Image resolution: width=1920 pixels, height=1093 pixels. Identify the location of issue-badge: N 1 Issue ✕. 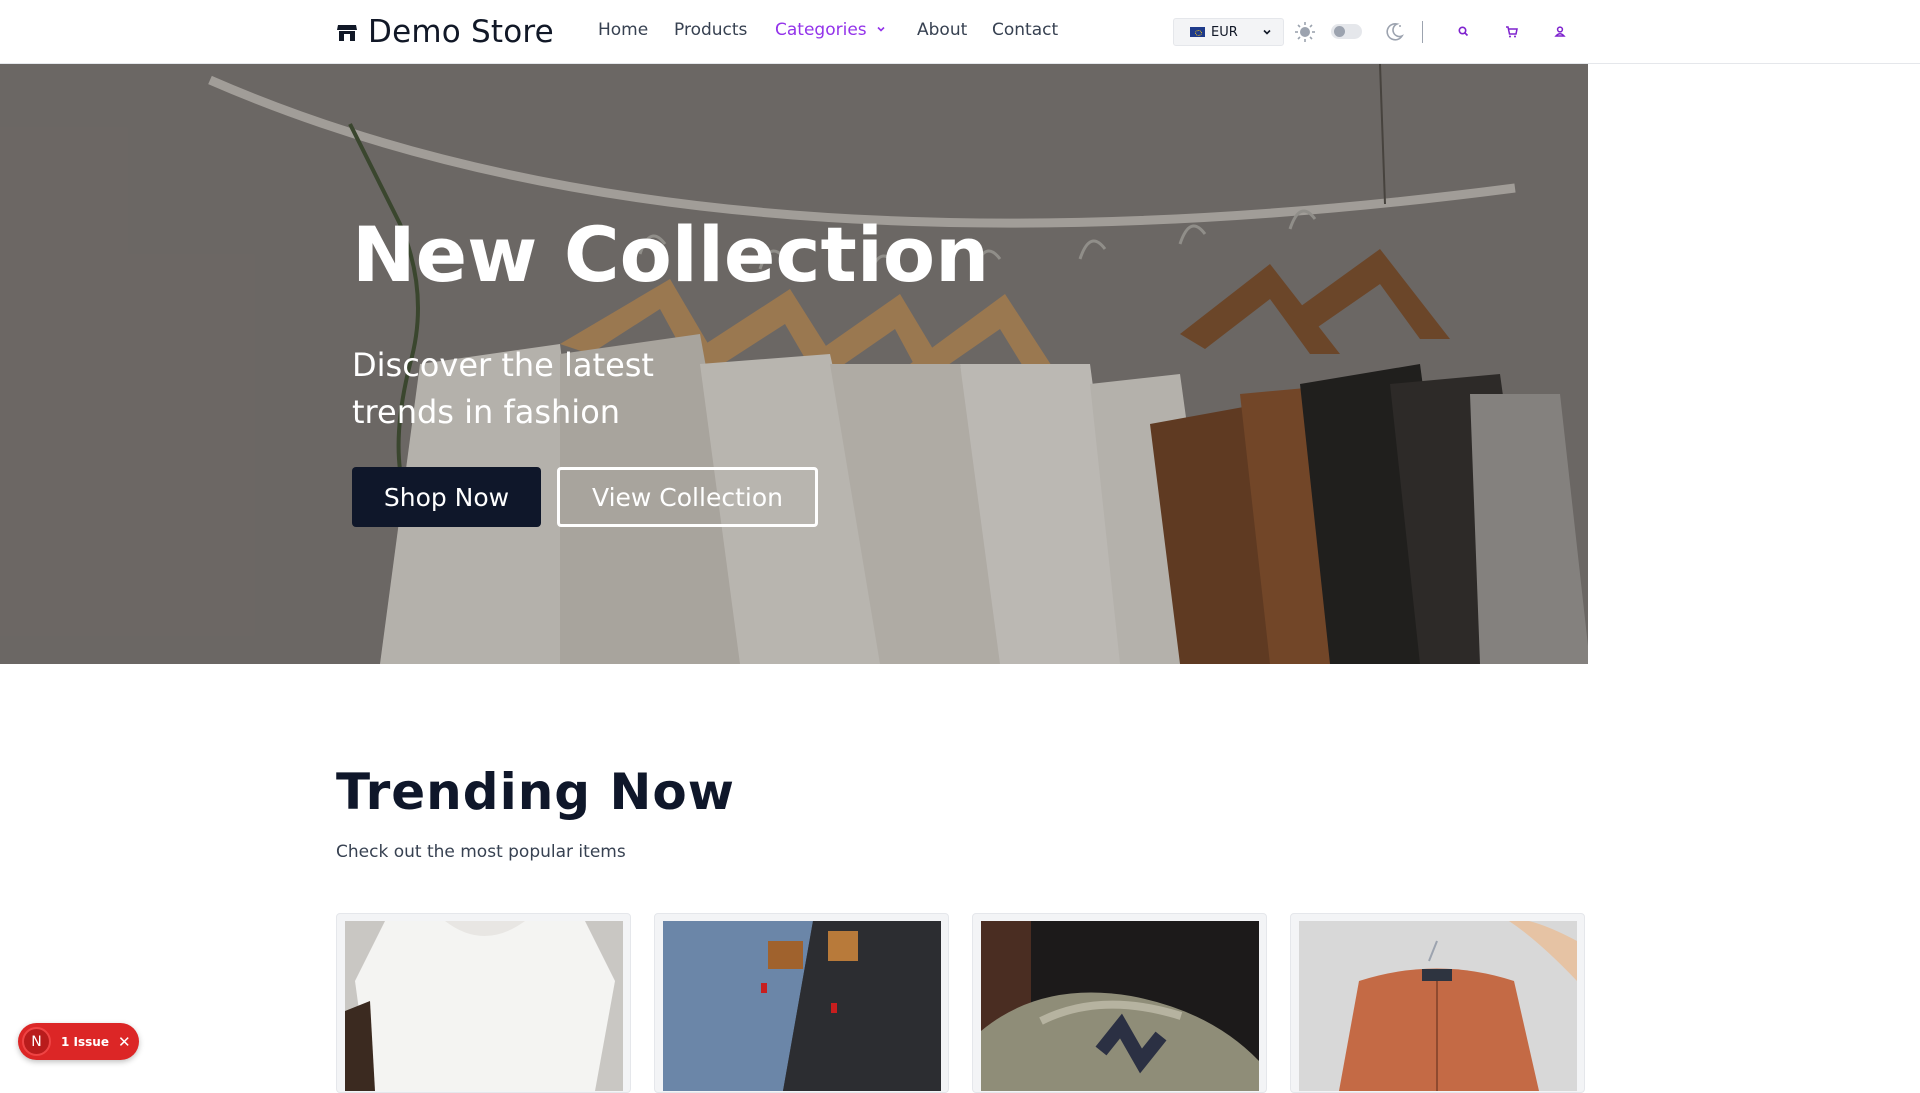
(78, 1041).